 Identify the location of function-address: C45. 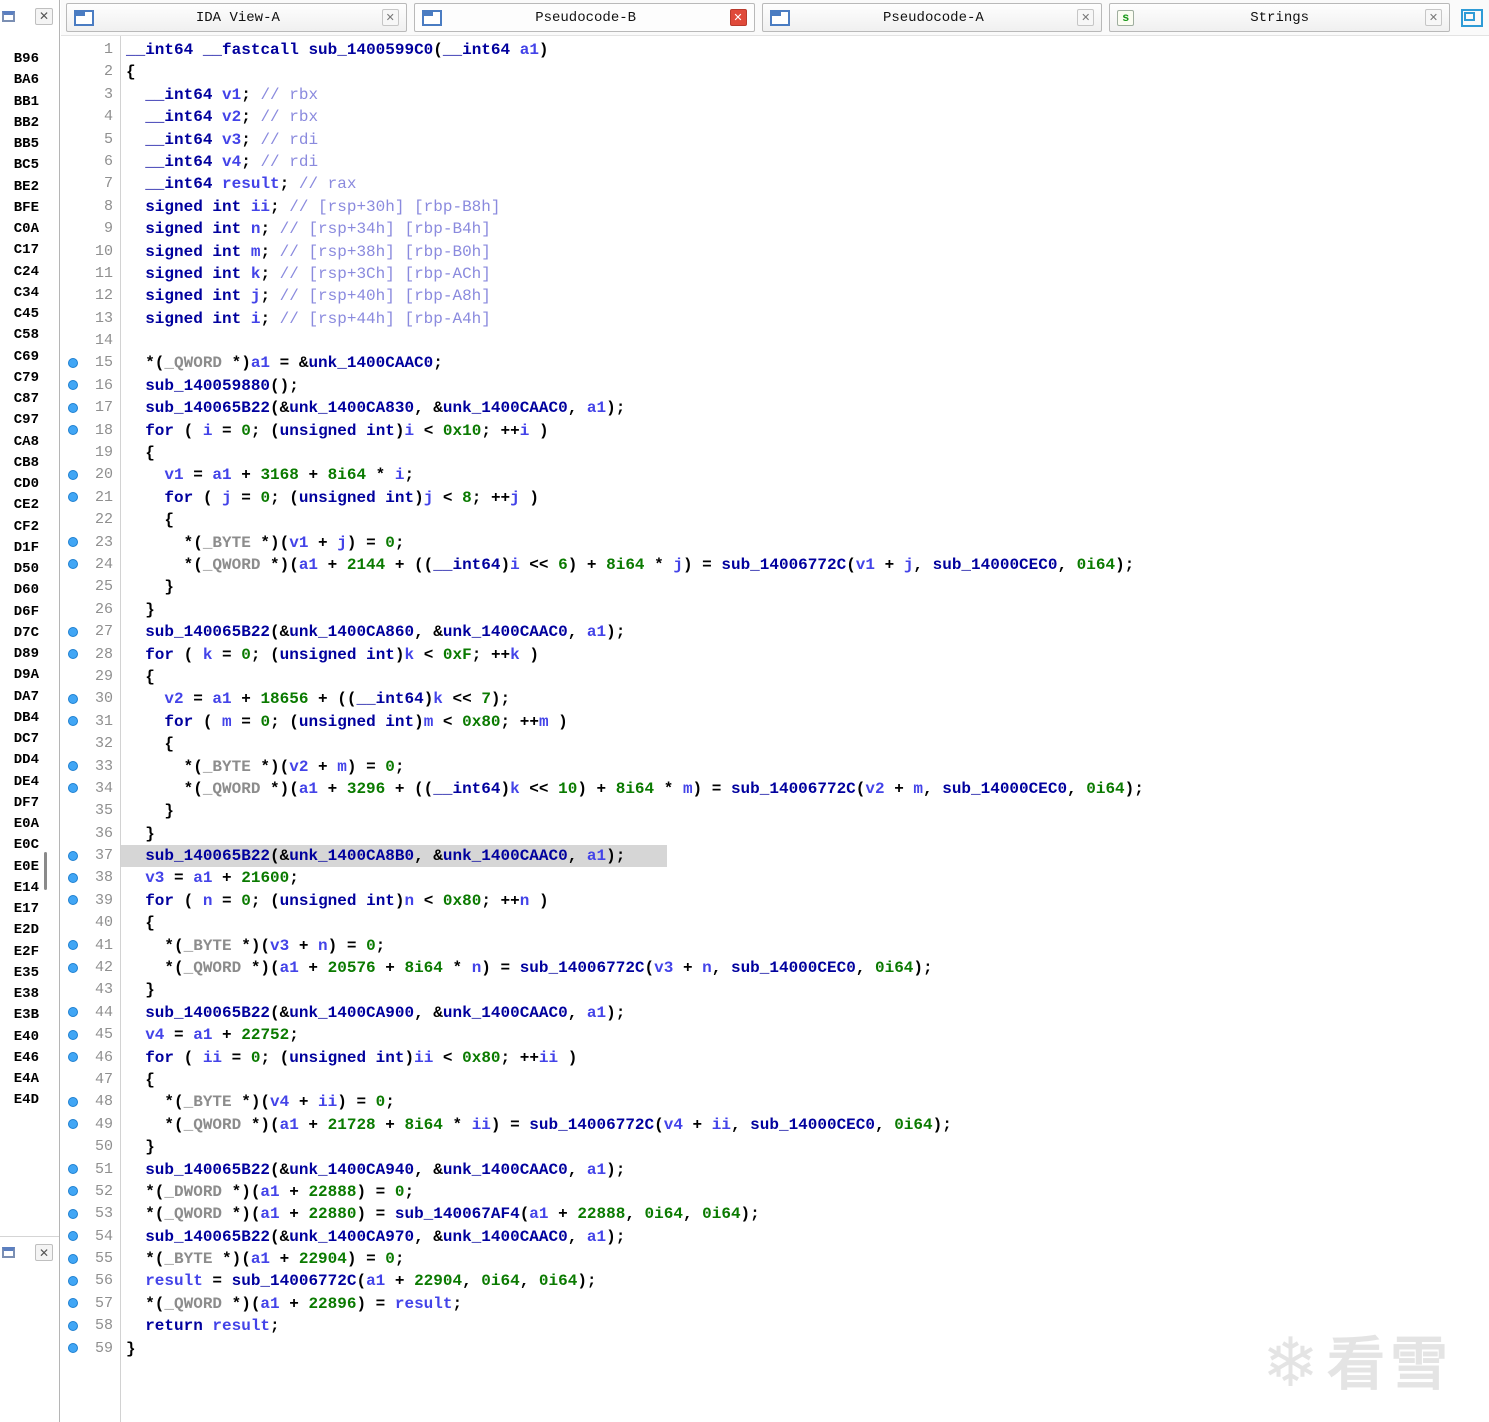
(21, 314).